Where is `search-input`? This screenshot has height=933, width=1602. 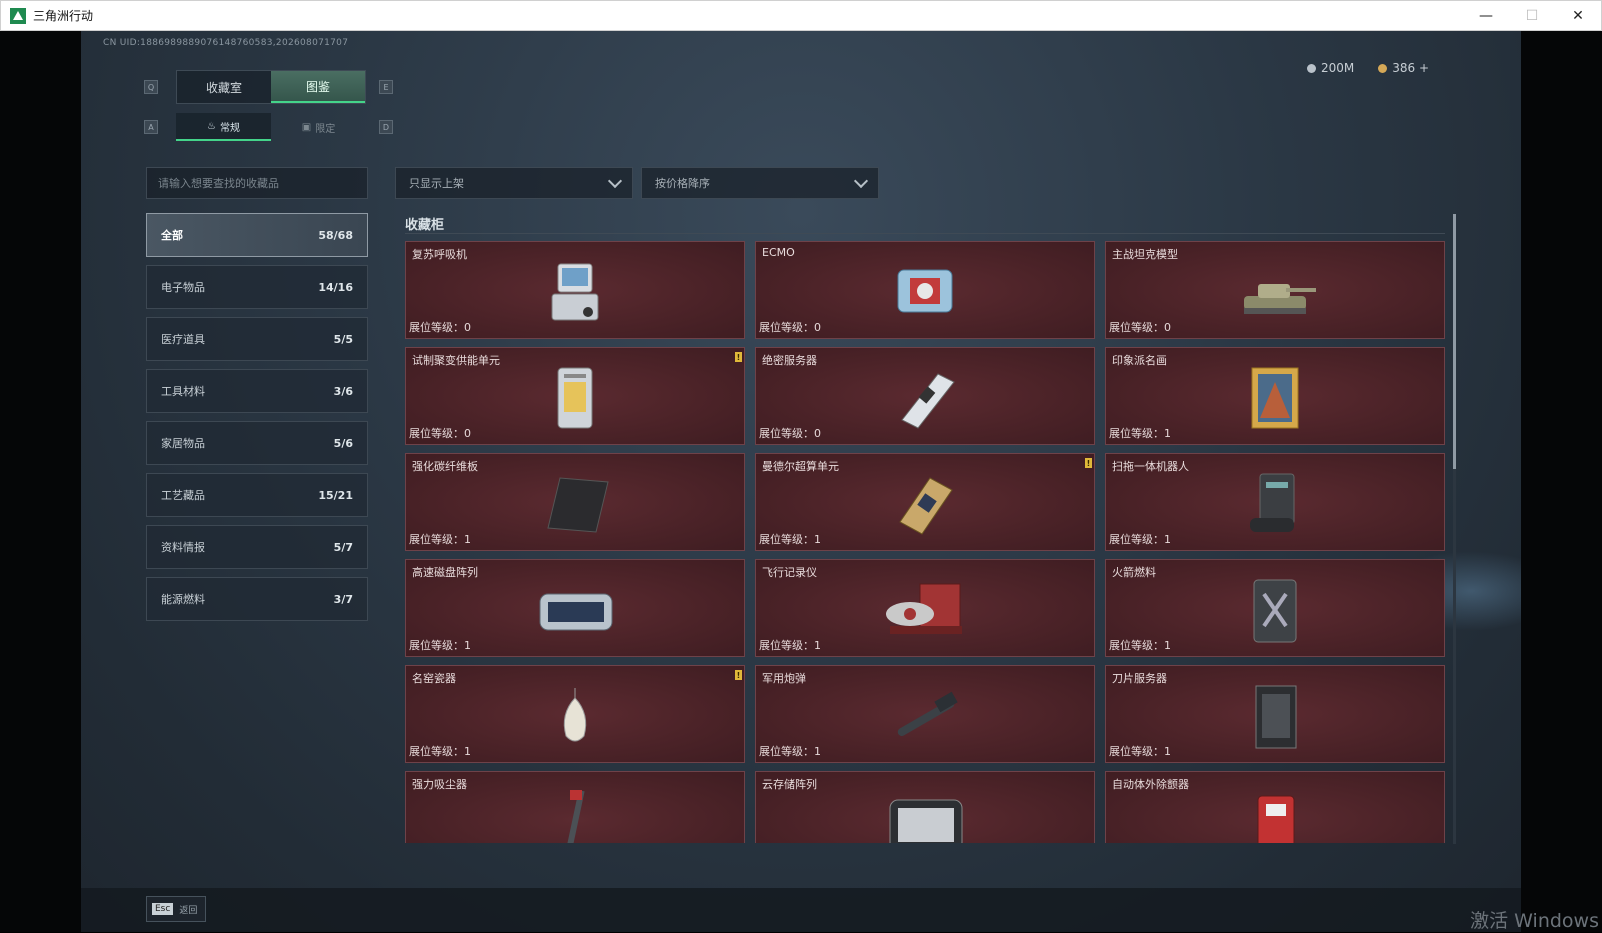
search-input is located at coordinates (257, 183).